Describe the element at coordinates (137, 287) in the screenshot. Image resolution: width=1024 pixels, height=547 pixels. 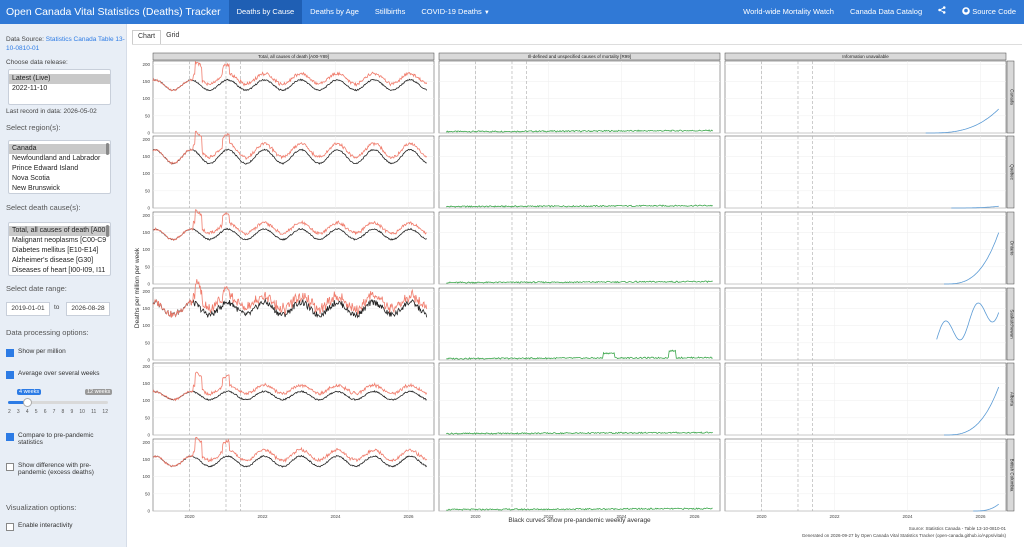
I see `y-axis-label: Deaths per million per week` at that location.